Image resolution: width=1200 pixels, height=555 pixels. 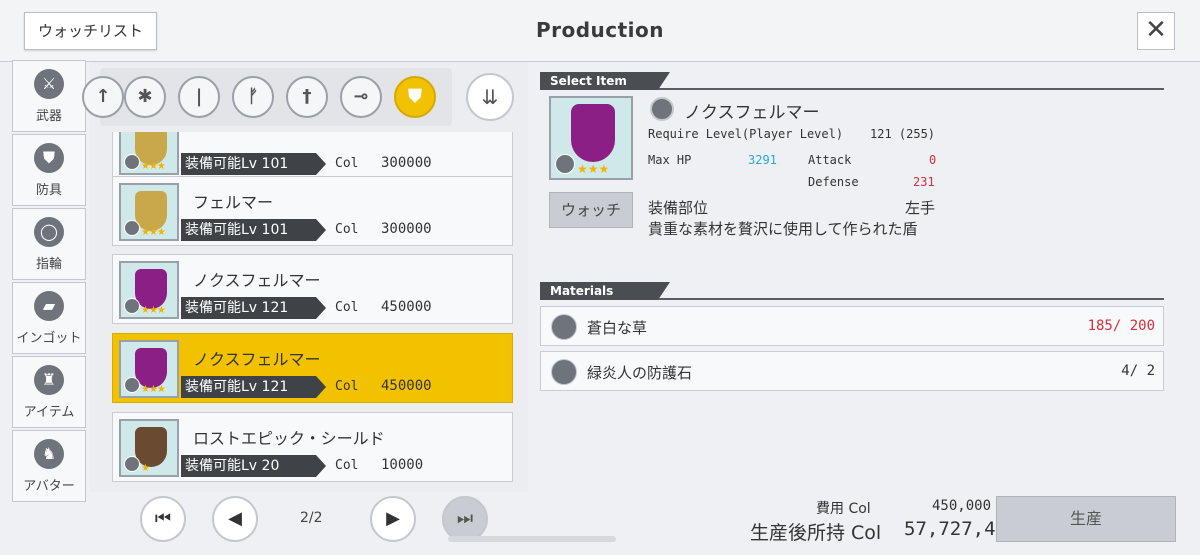 I want to click on armor-icon: ⛊, so click(x=49, y=158).